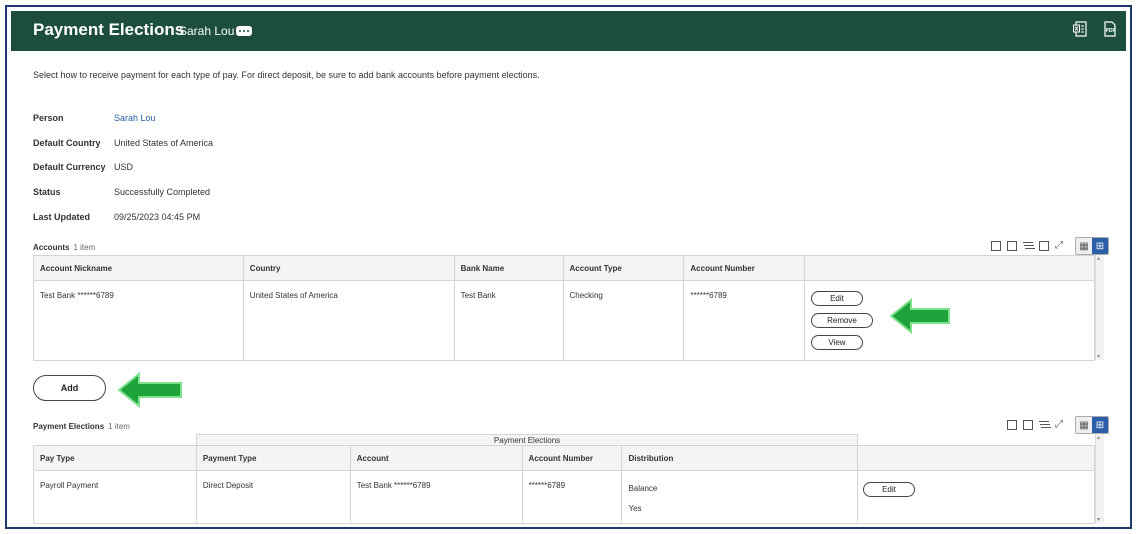  Describe the element at coordinates (740, 497) in the screenshot. I see `cell-distribution: Balance Yes` at that location.